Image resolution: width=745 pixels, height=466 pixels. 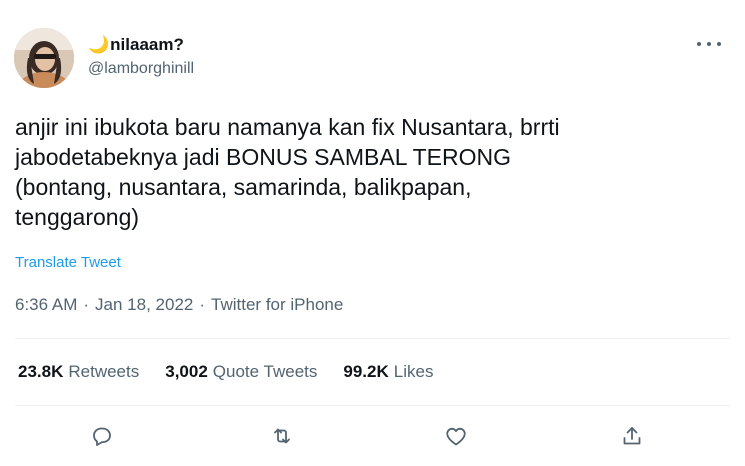 What do you see at coordinates (265, 371) in the screenshot?
I see `quote-tweets-label: Quote Tweets` at bounding box center [265, 371].